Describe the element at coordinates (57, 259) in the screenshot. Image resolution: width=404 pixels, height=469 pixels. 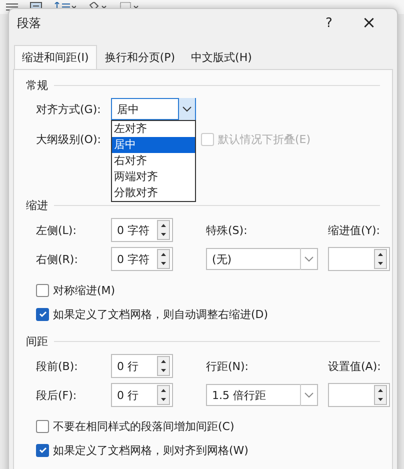
I see `field-label: 右侧(R):` at that location.